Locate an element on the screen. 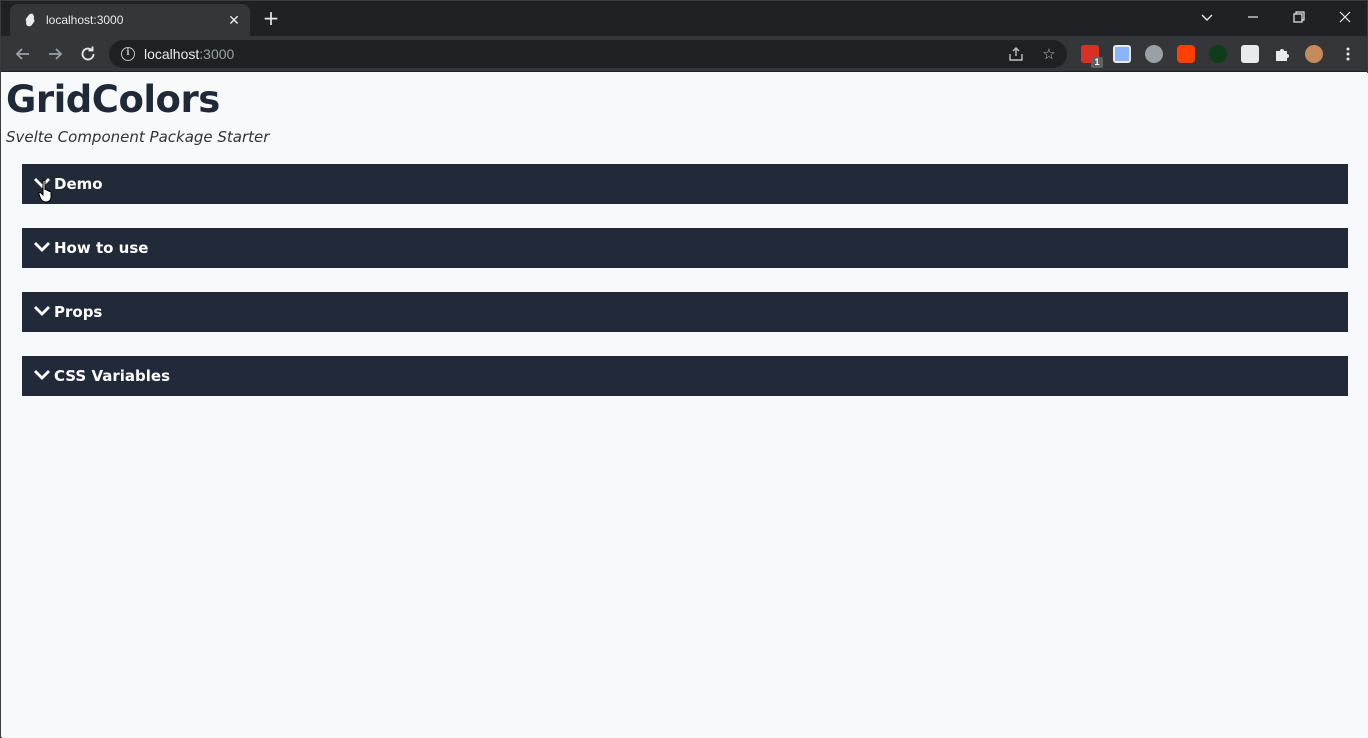 The image size is (1368, 738). tab-title: localhost:3000 is located at coordinates (85, 20).